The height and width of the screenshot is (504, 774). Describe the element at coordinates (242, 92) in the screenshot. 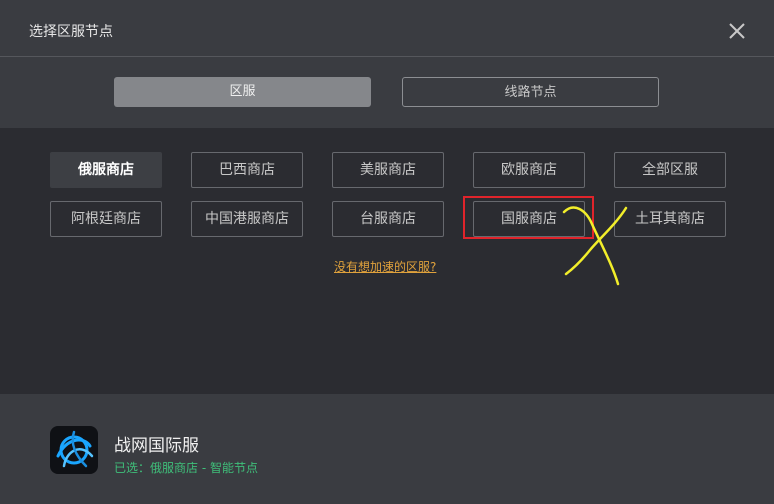

I see `tab-region: 区服` at that location.